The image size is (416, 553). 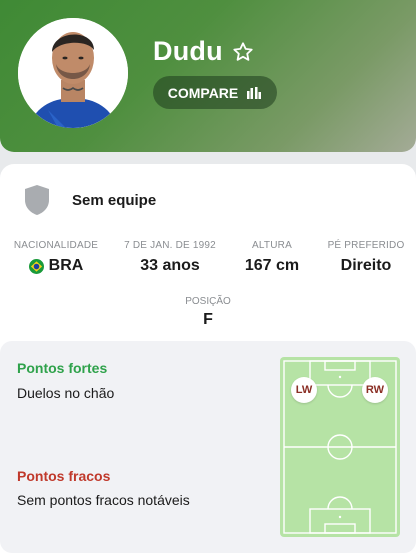 I want to click on brazil-flag-icon, so click(x=36, y=266).